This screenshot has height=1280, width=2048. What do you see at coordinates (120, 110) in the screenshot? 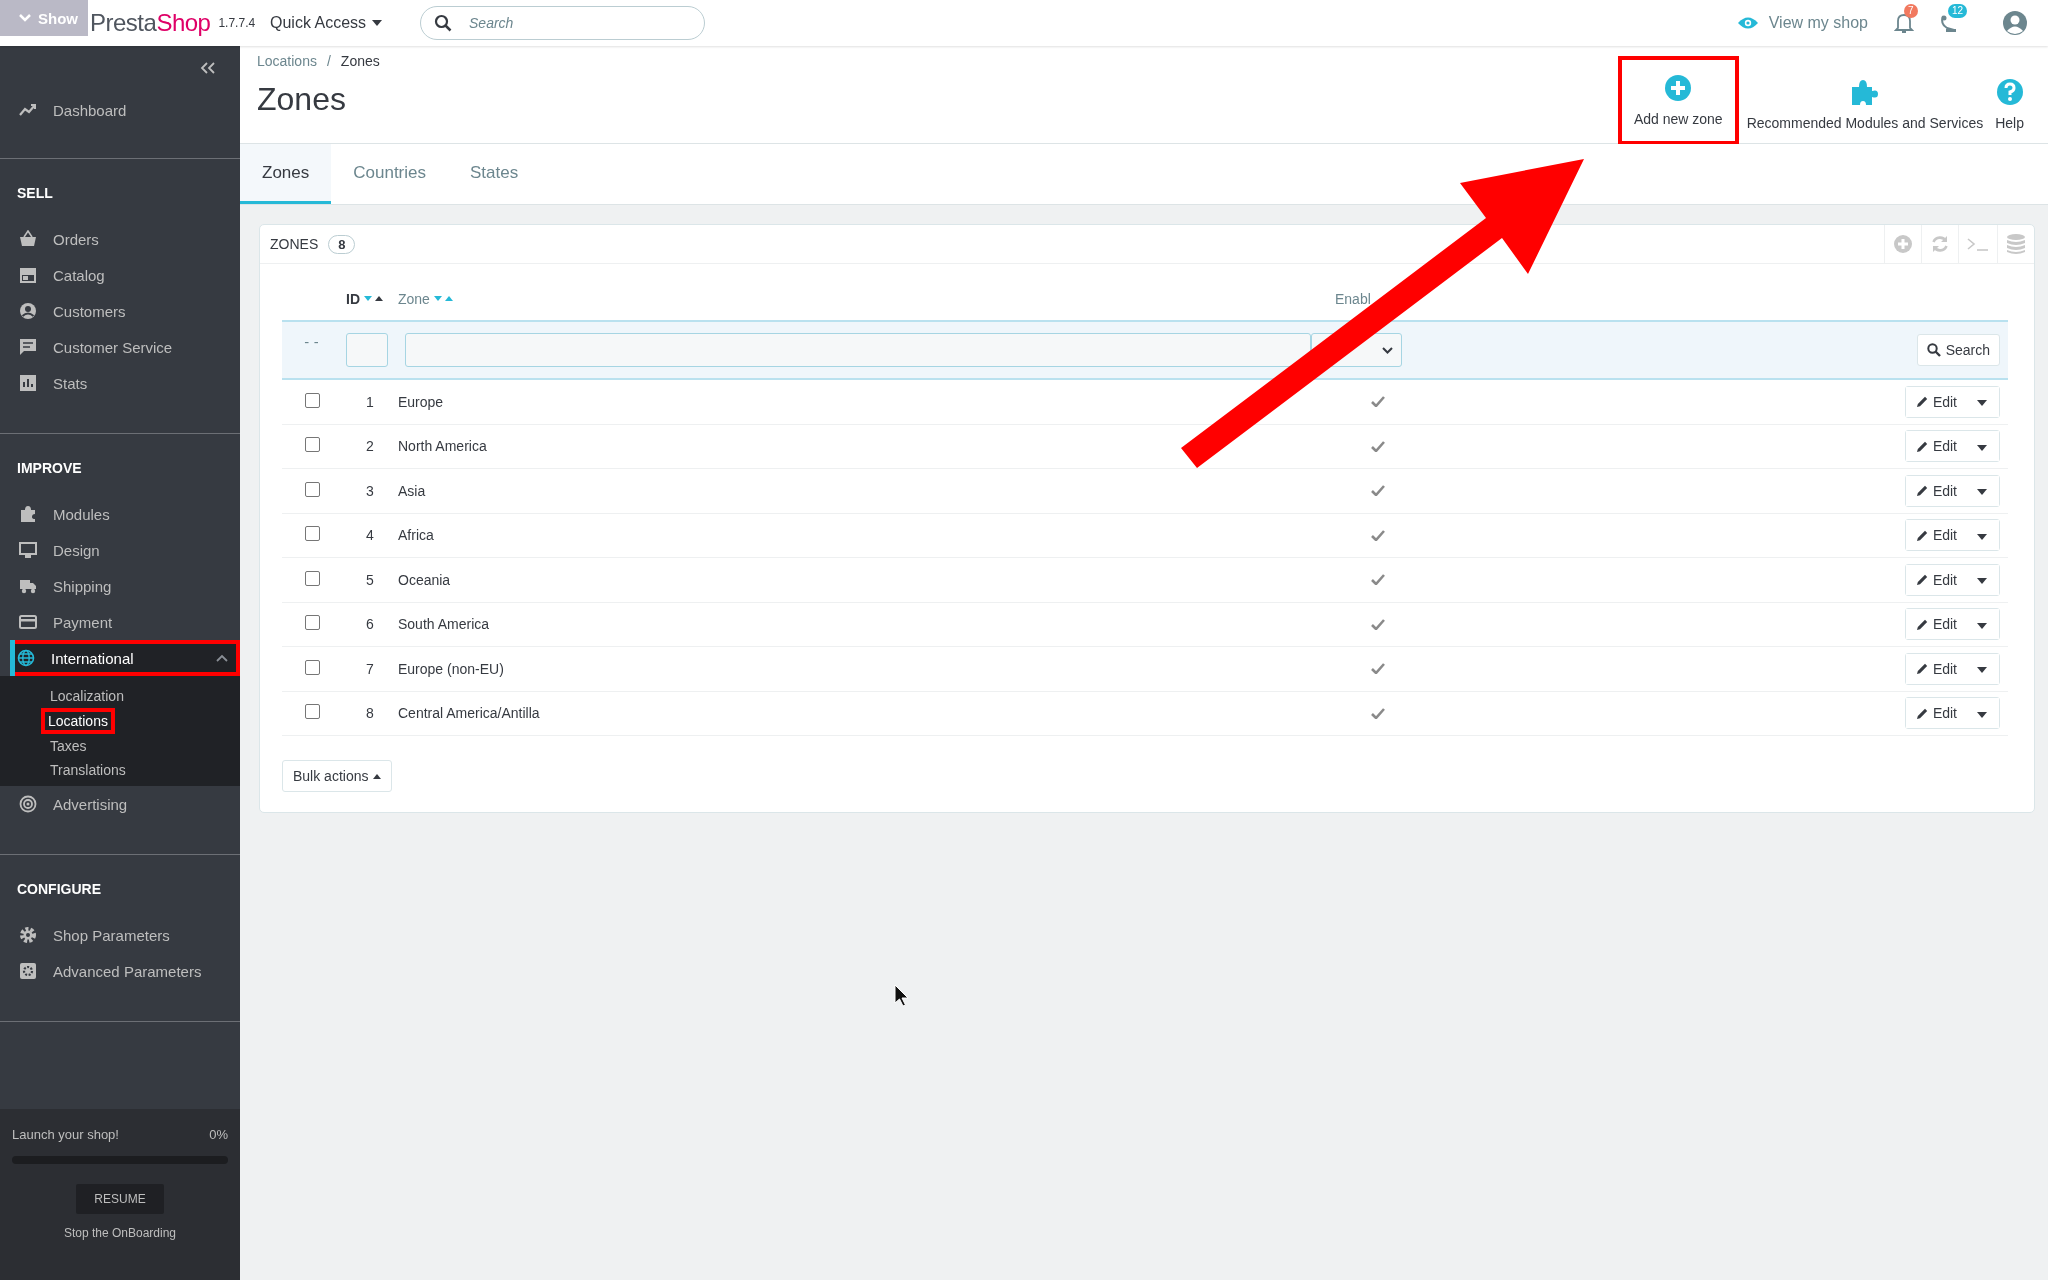
I see `sidebar-item: Dashboard` at bounding box center [120, 110].